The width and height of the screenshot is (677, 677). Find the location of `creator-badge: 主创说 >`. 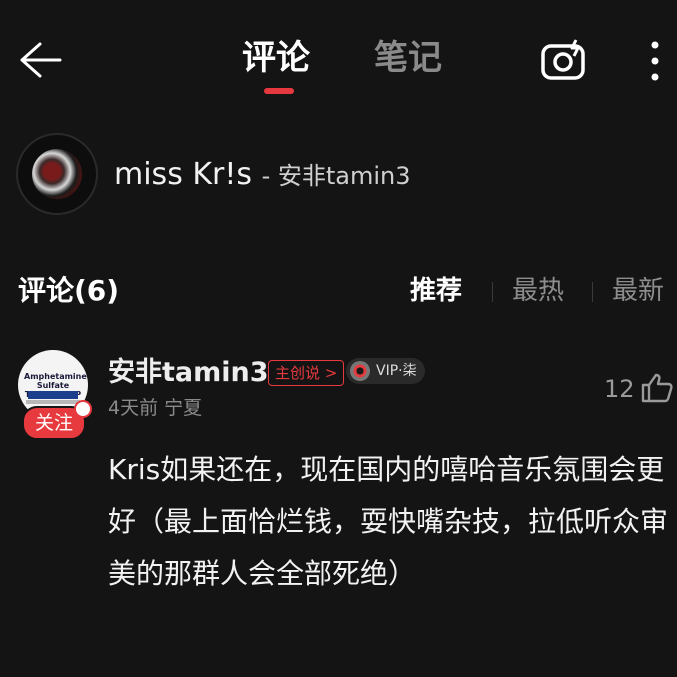

creator-badge: 主创说 > is located at coordinates (306, 373).